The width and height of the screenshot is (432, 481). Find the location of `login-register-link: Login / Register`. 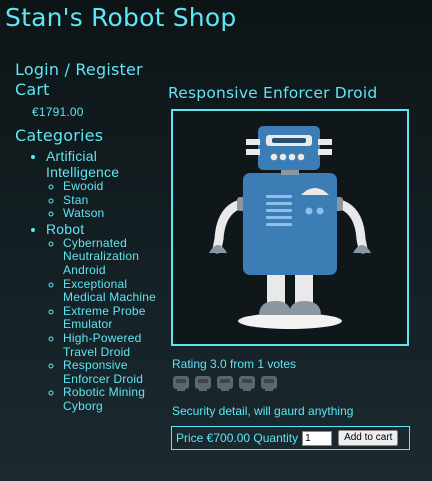

login-register-link: Login / Register is located at coordinates (90, 70).